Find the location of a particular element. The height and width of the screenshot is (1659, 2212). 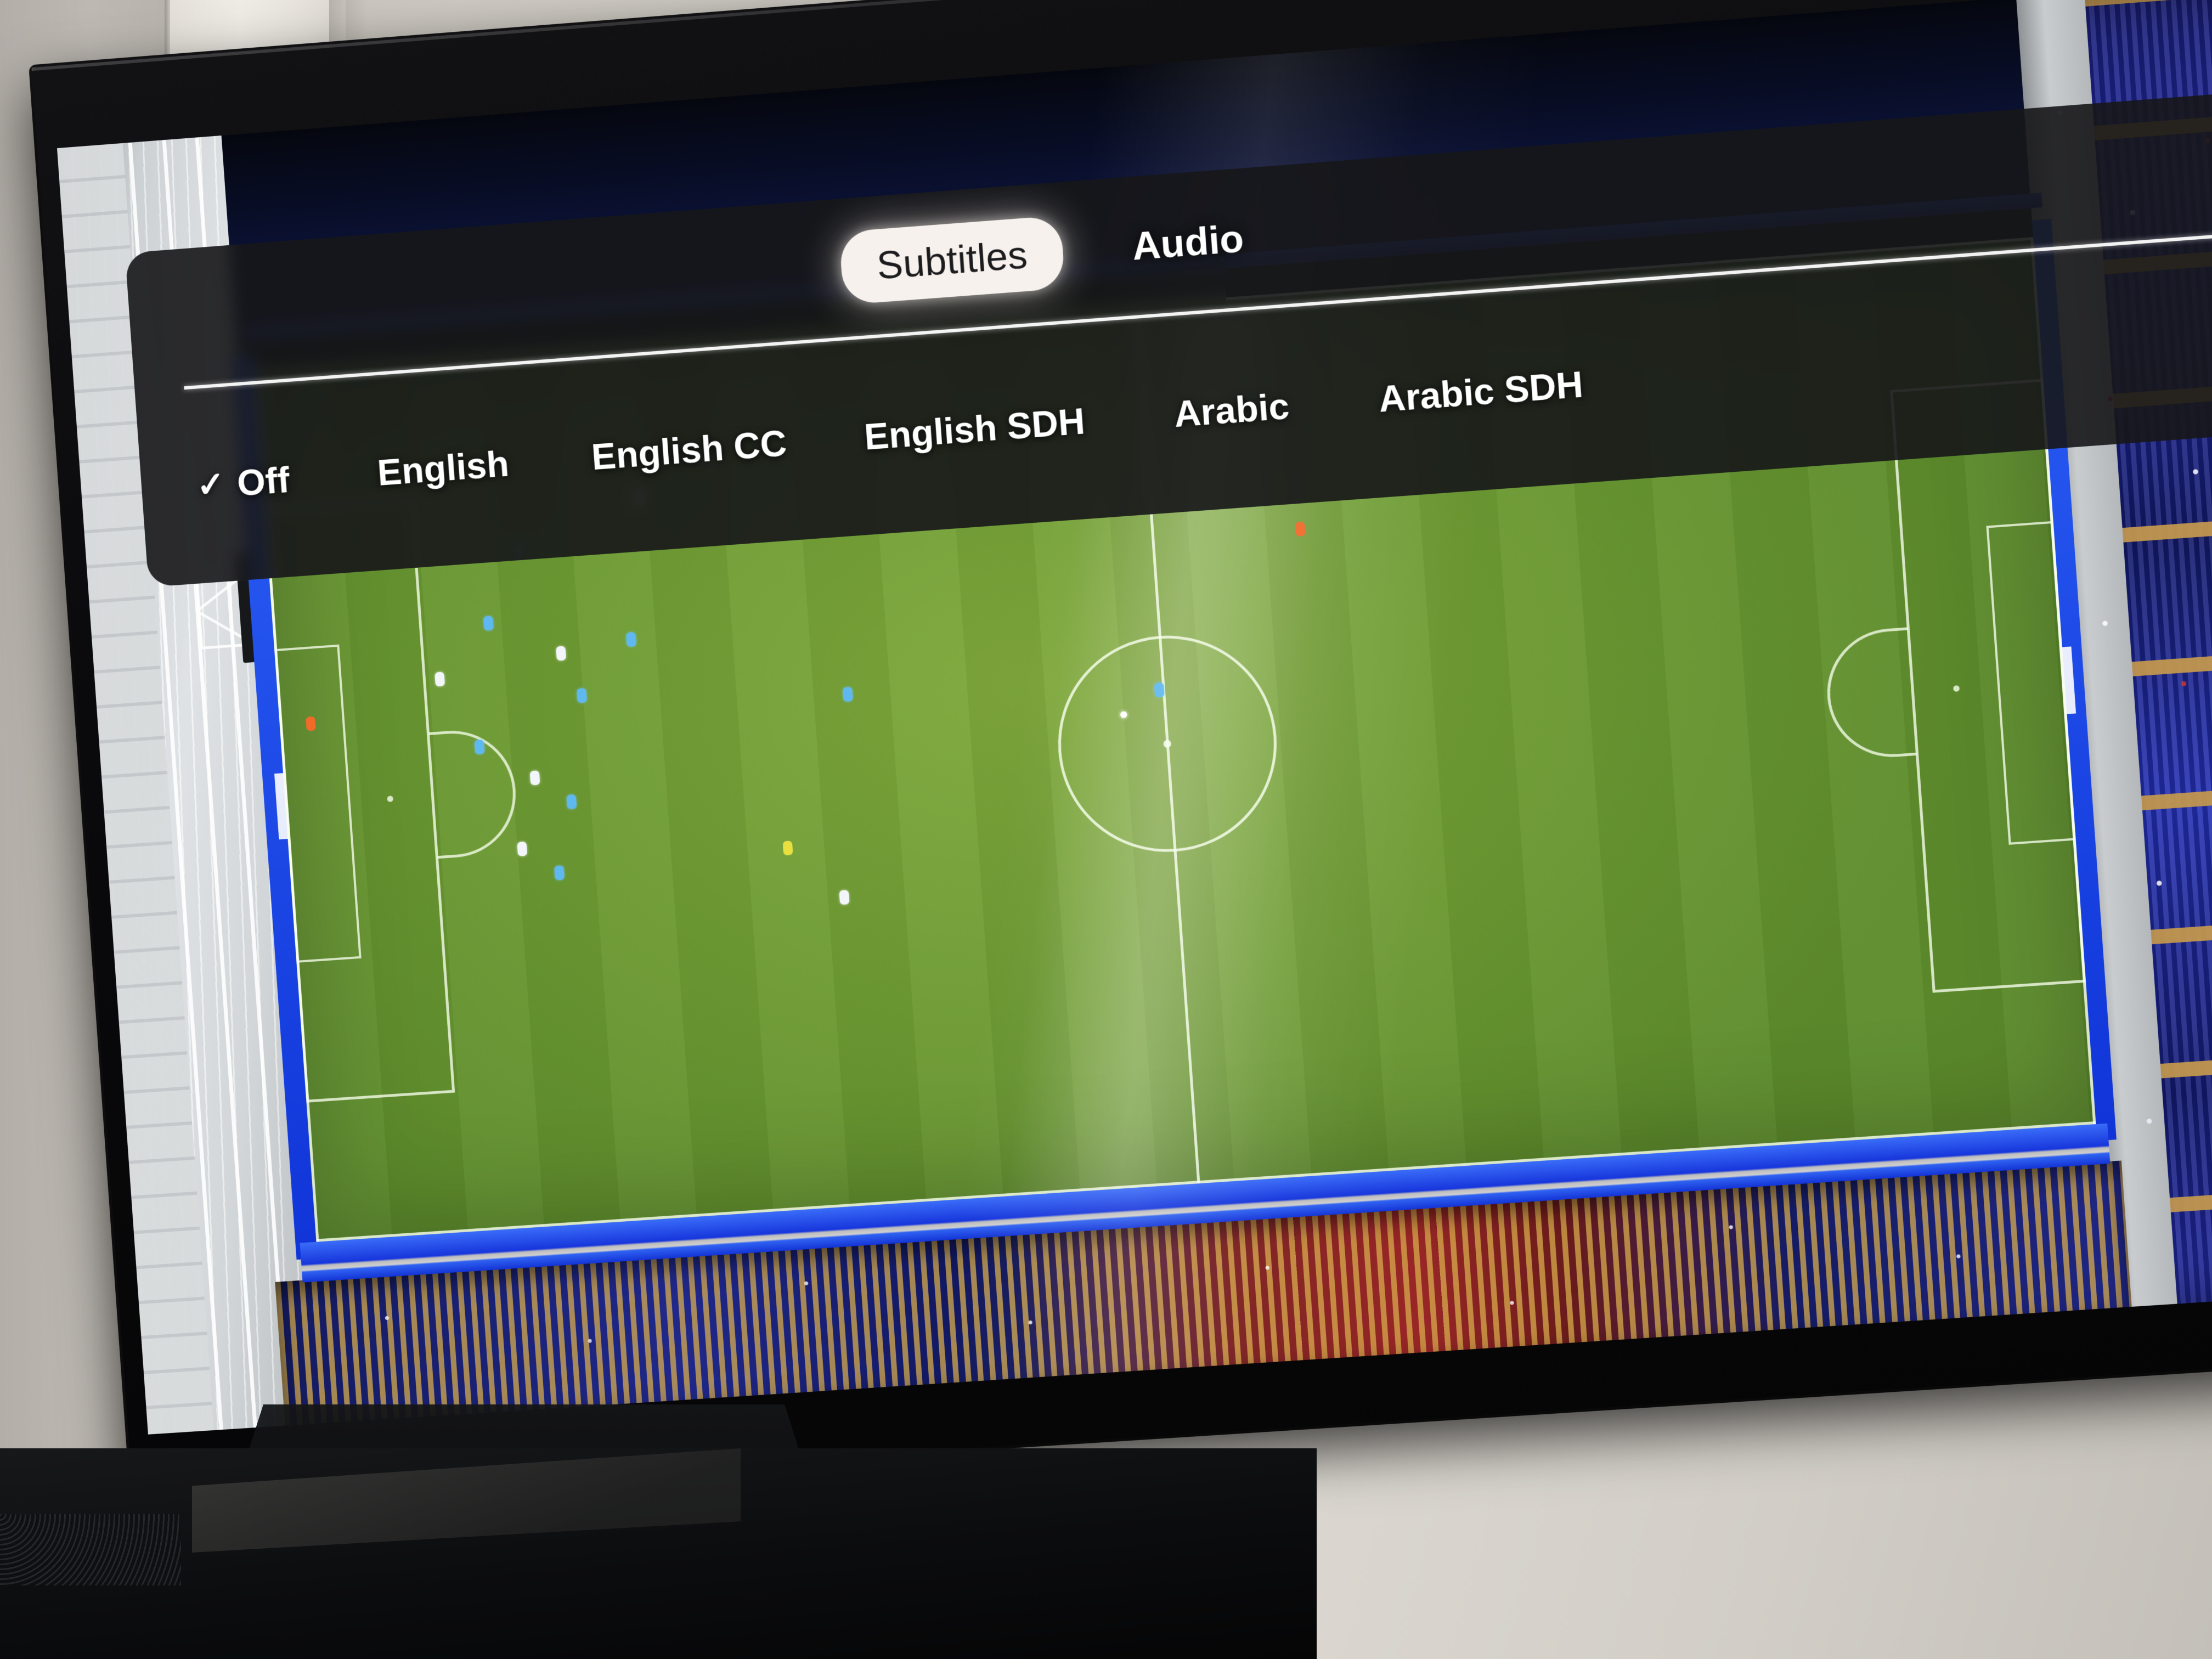

subtitle-option-arabic-sdh: Arabic SDH is located at coordinates (1480, 392).